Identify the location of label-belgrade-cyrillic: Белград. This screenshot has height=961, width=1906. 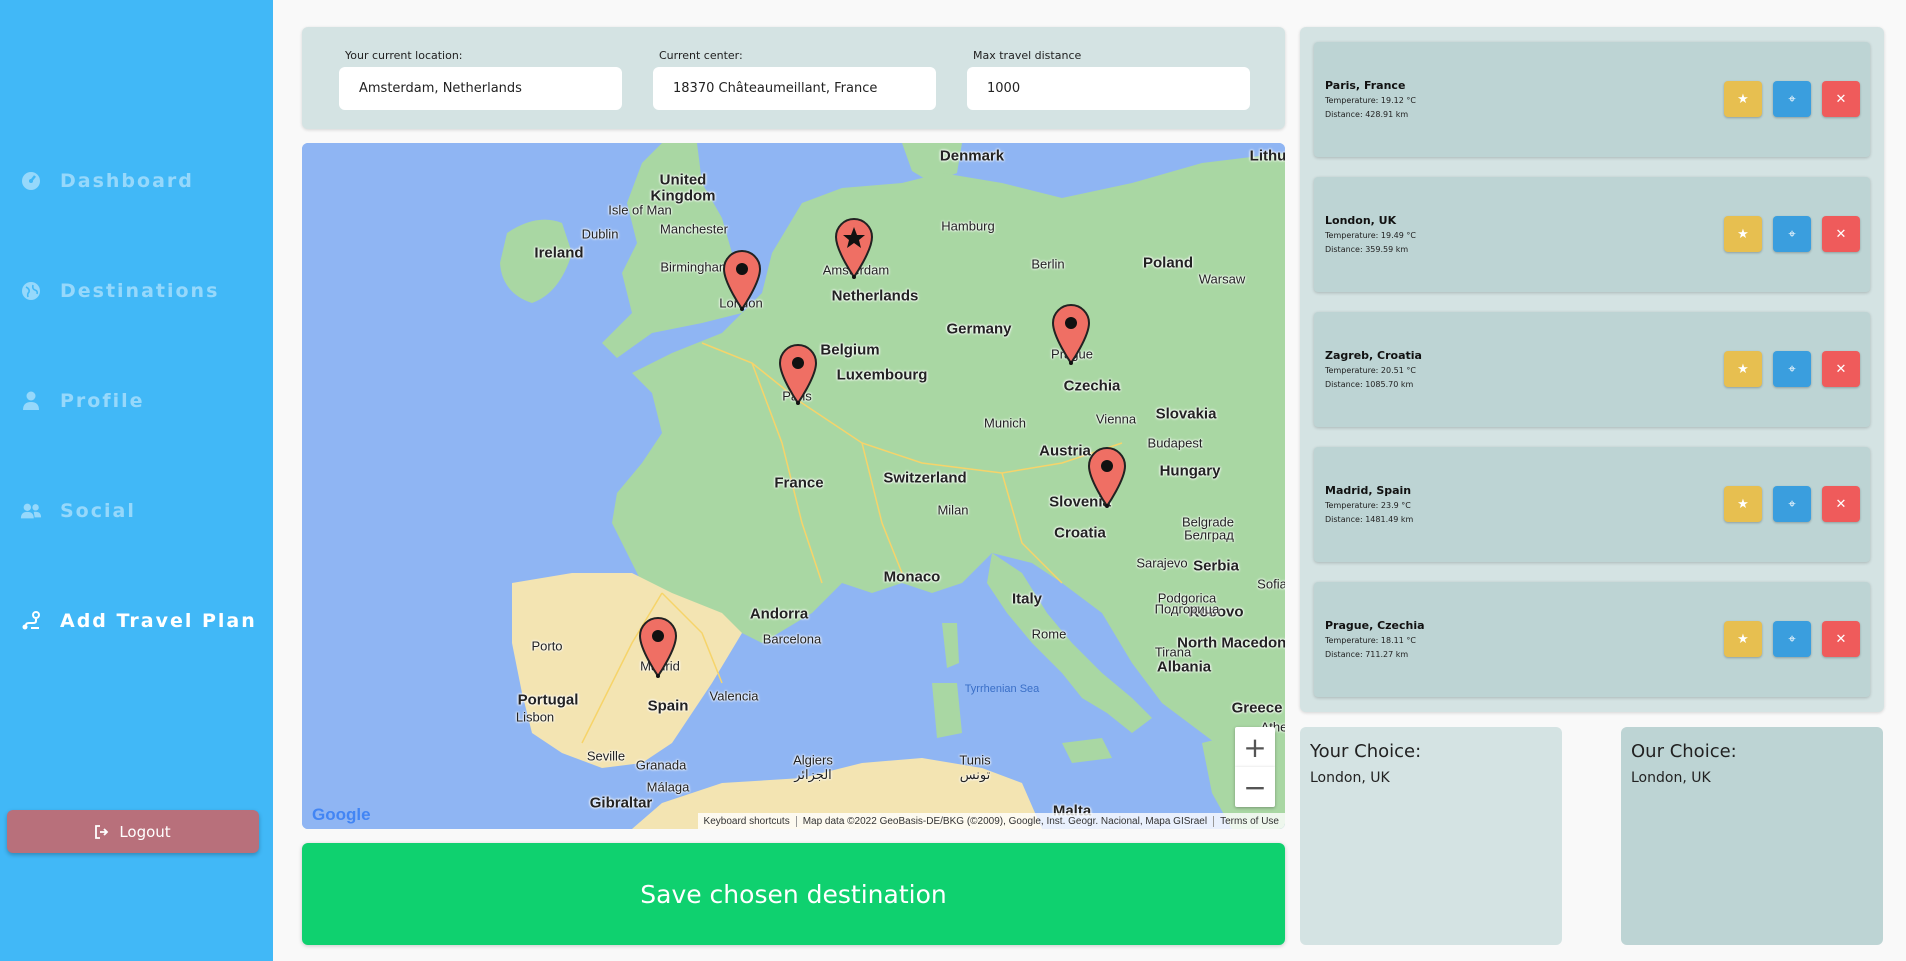
(1209, 535).